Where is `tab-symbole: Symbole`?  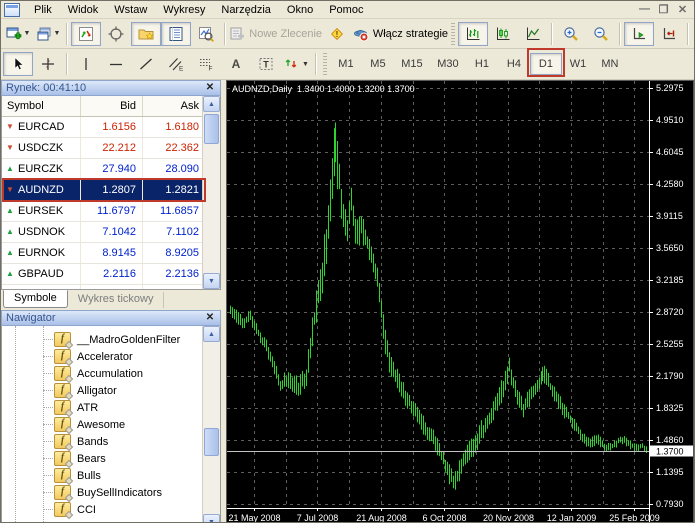
tab-symbole: Symbole is located at coordinates (35, 299).